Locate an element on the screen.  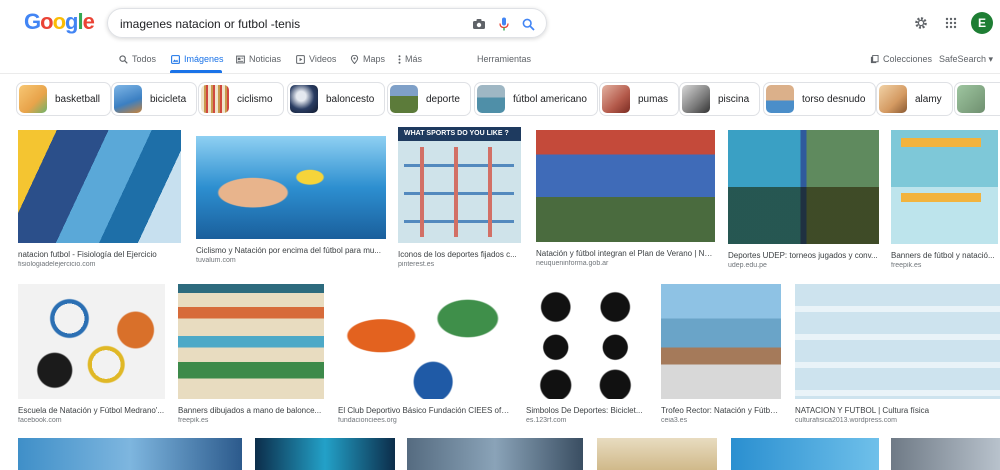
mic-icon is located at coordinates (504, 24).